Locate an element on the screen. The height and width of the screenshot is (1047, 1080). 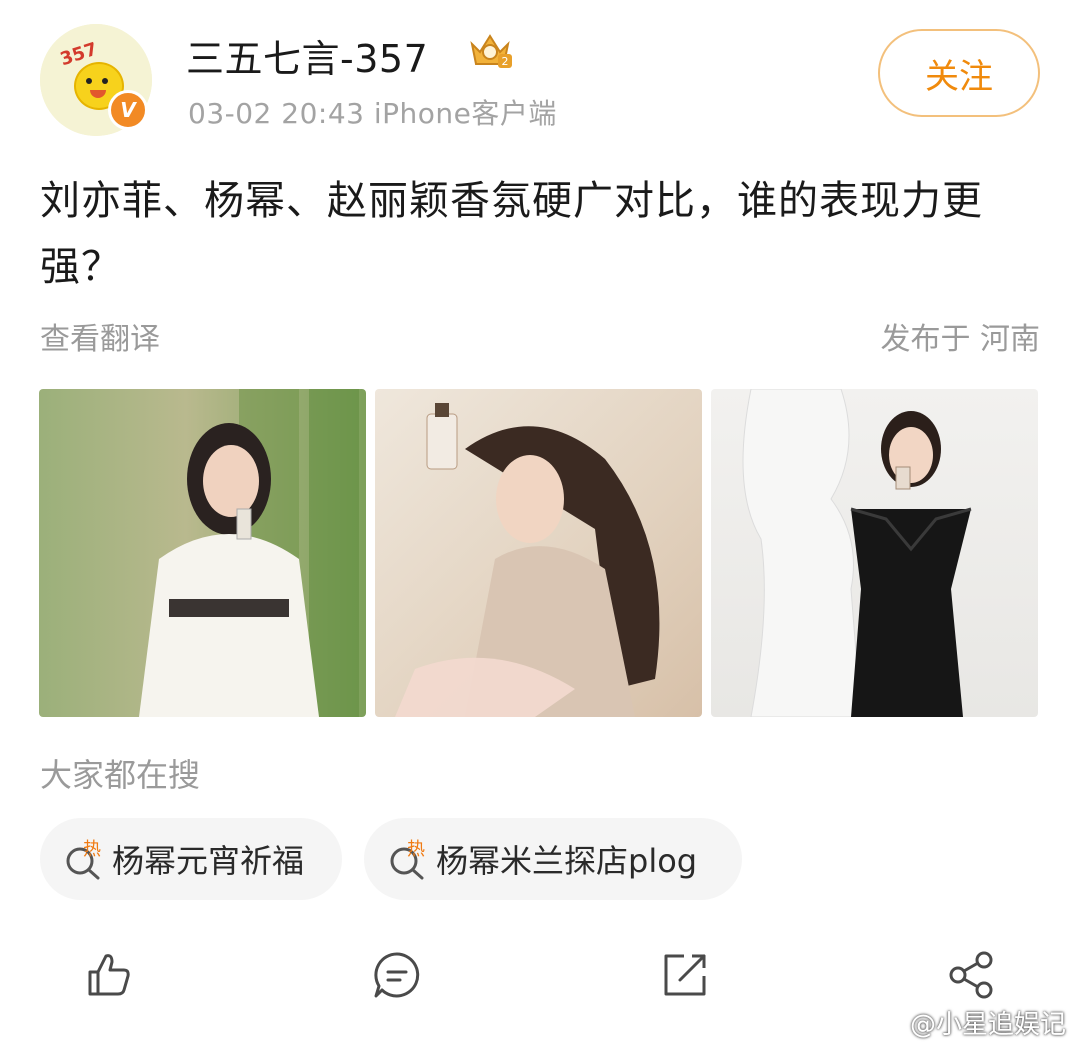
comment-icon is located at coordinates (397, 975).